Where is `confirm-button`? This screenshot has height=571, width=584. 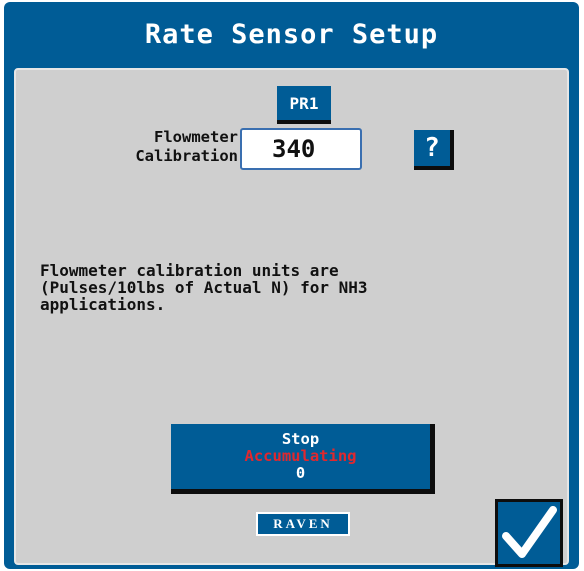
confirm-button is located at coordinates (529, 533).